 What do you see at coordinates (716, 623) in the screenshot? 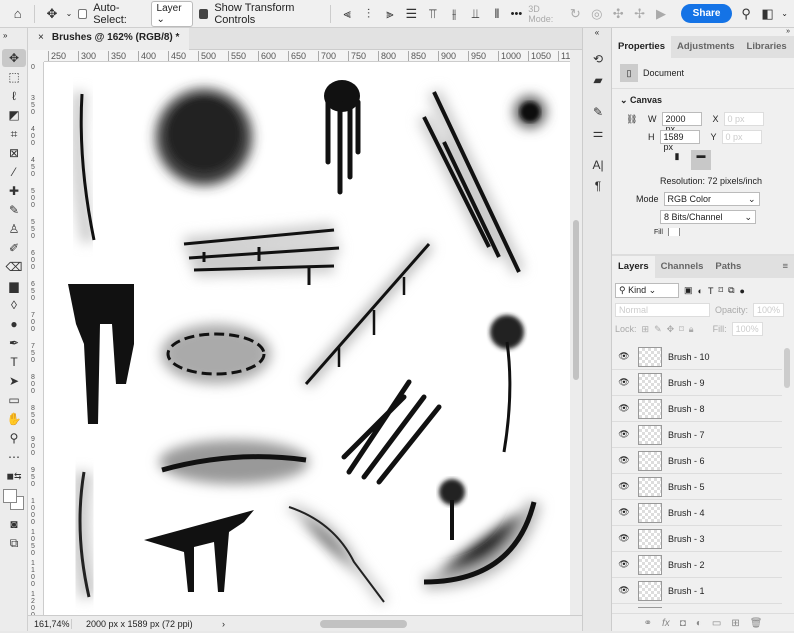
I see `new-group-icon: ▭` at bounding box center [716, 623].